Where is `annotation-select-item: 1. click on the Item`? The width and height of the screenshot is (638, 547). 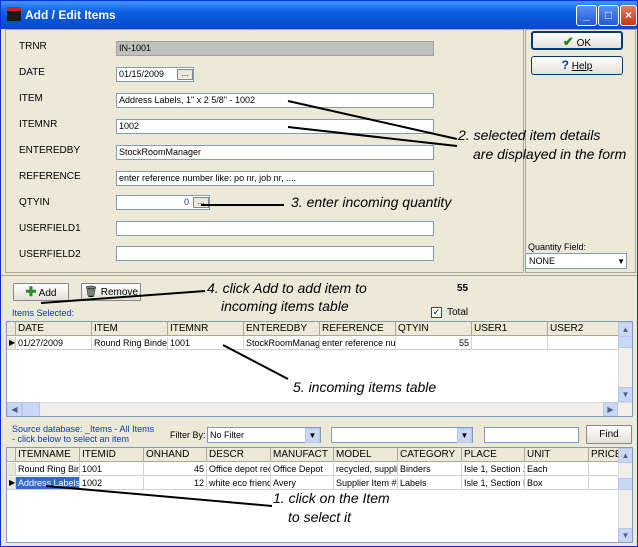
annotation-select-item: 1. click on the Item is located at coordinates (331, 498).